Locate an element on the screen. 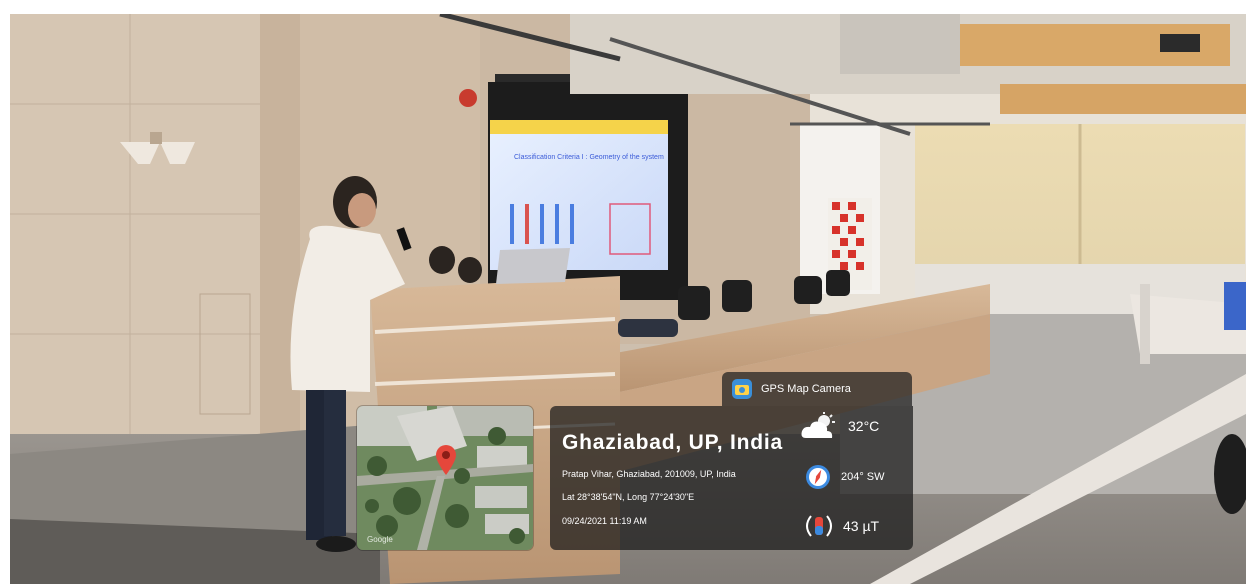 The image size is (1248, 585). magnetic-field-icon is located at coordinates (819, 526).